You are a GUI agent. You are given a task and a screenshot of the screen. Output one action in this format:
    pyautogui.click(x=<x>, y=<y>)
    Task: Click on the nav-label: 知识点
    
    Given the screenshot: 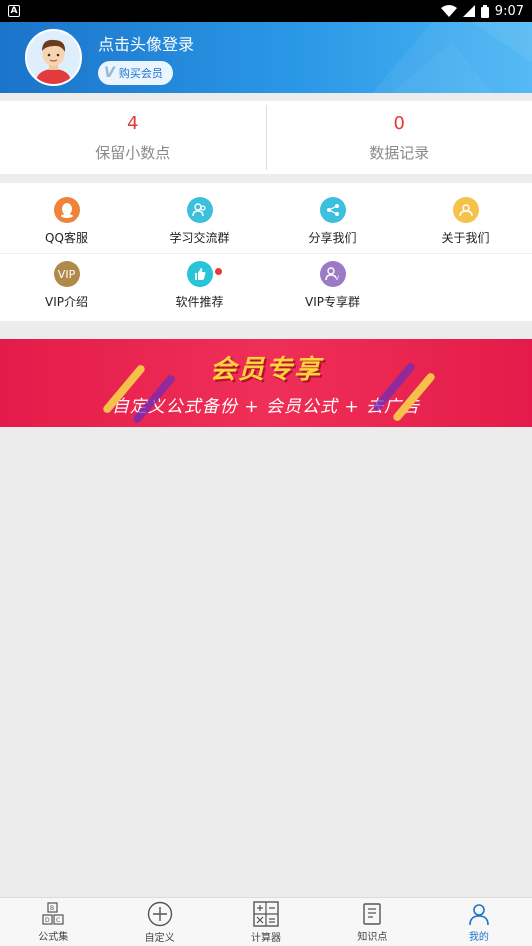 What is the action you would take?
    pyautogui.click(x=372, y=937)
    